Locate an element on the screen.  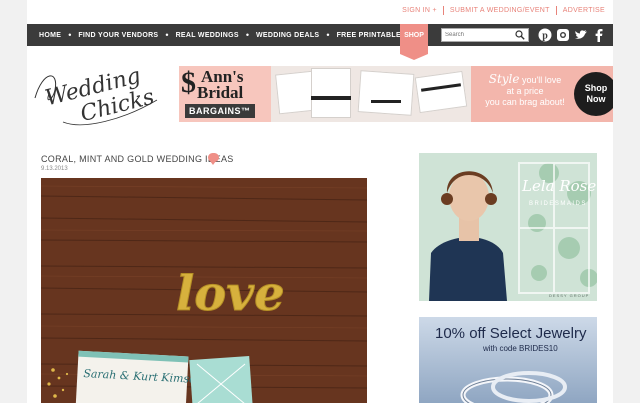
pinterest-icon: p is located at coordinates (545, 35).